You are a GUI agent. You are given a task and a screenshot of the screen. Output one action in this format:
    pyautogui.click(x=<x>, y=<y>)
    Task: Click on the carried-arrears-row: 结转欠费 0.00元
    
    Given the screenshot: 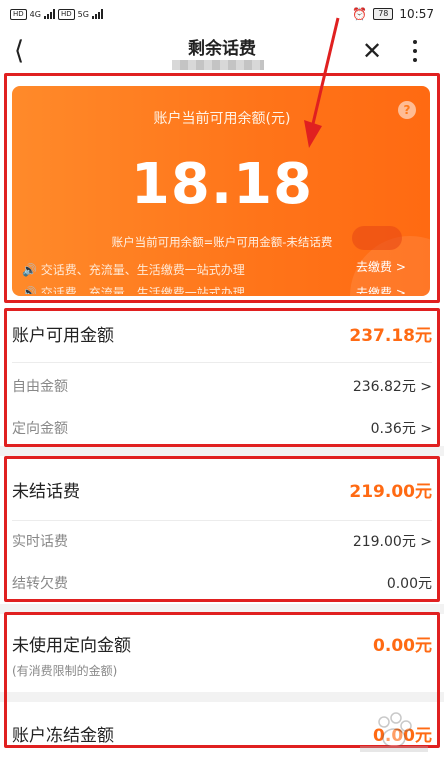 What is the action you would take?
    pyautogui.click(x=222, y=583)
    